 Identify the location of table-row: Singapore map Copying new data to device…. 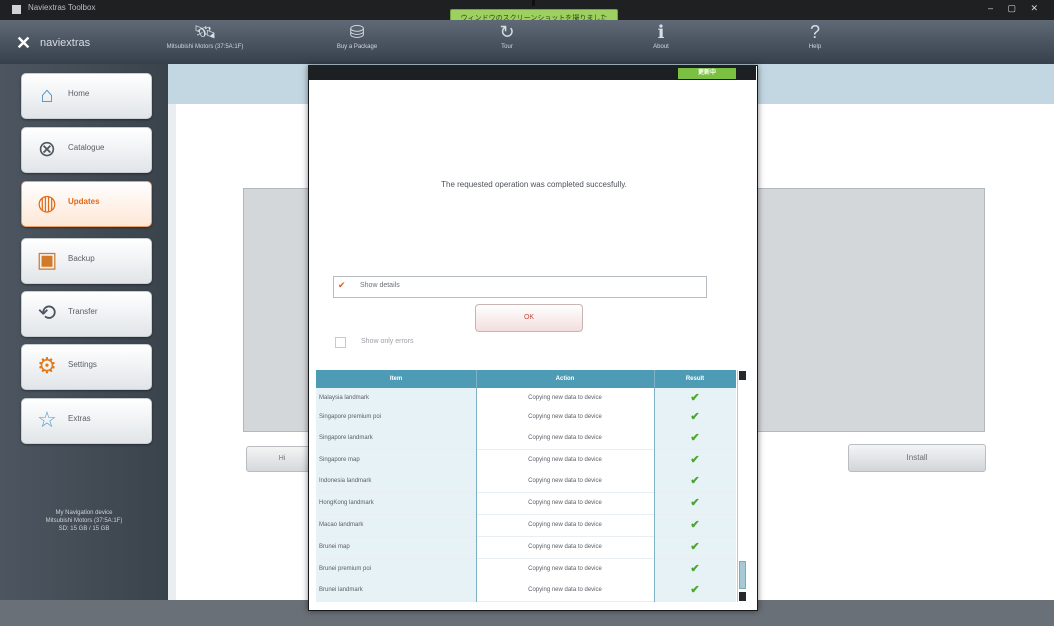
(526, 461).